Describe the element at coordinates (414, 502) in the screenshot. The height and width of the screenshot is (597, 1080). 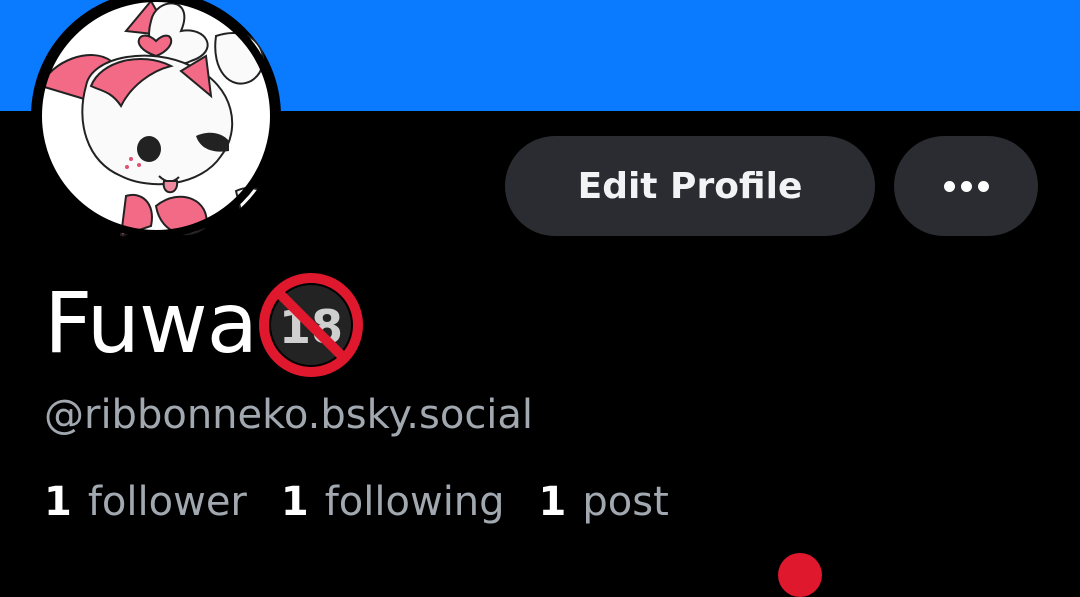
I see `following-label: following` at that location.